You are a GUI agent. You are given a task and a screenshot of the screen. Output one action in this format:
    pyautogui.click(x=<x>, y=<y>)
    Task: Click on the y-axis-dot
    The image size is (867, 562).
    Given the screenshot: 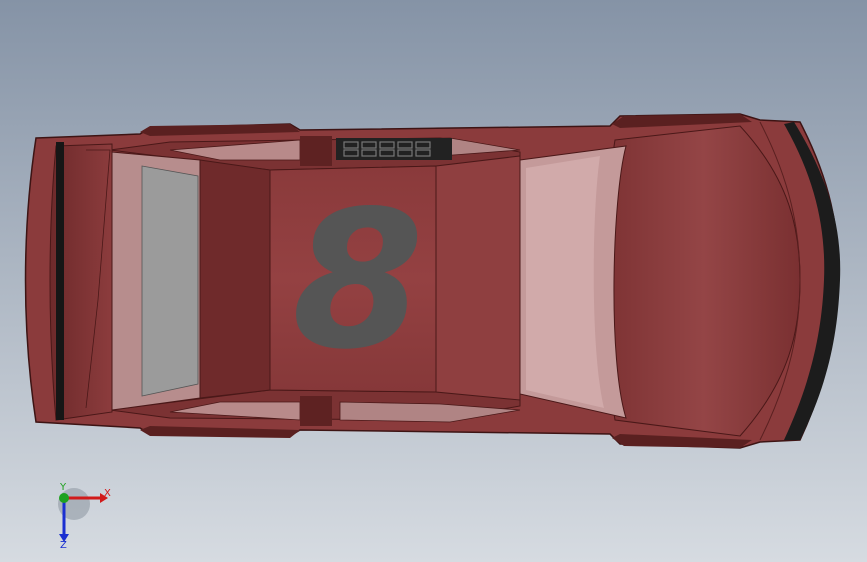 What is the action you would take?
    pyautogui.click(x=64, y=498)
    